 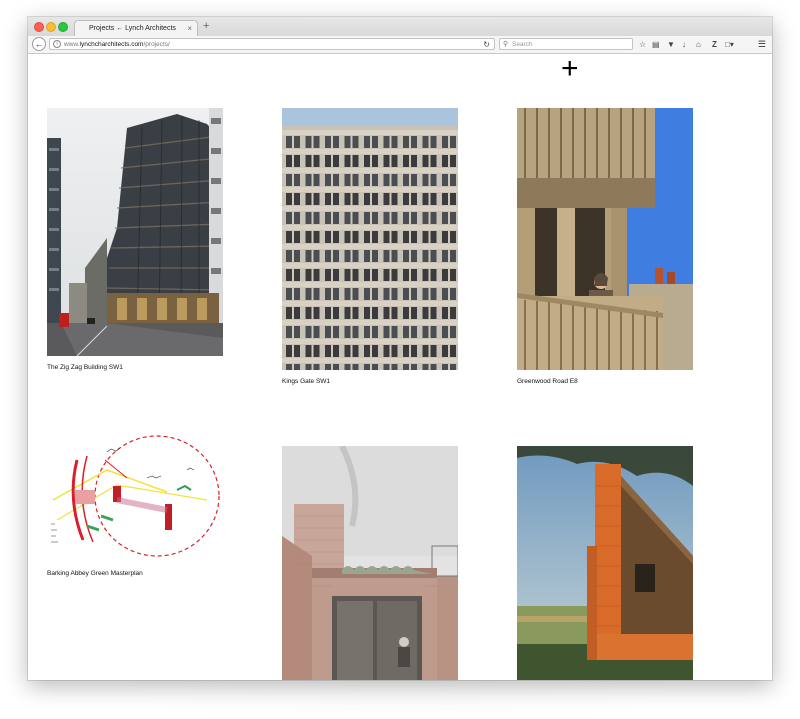 I want to click on project-title: Kings Gate SW1, so click(x=370, y=381).